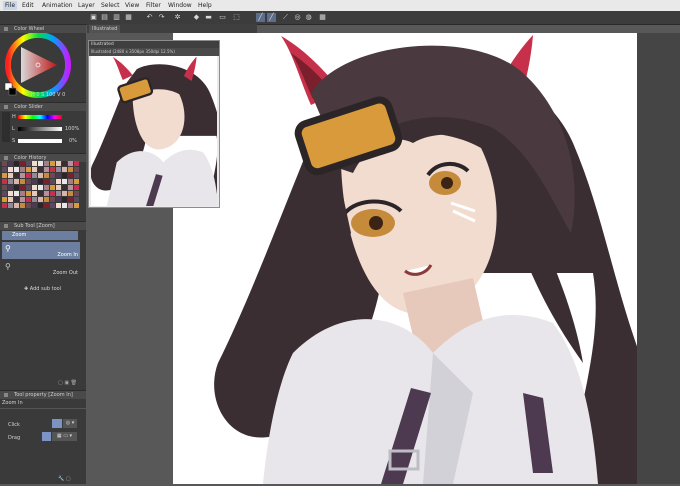  What do you see at coordinates (308, 17) in the screenshot?
I see `layer-icon: ◍` at bounding box center [308, 17].